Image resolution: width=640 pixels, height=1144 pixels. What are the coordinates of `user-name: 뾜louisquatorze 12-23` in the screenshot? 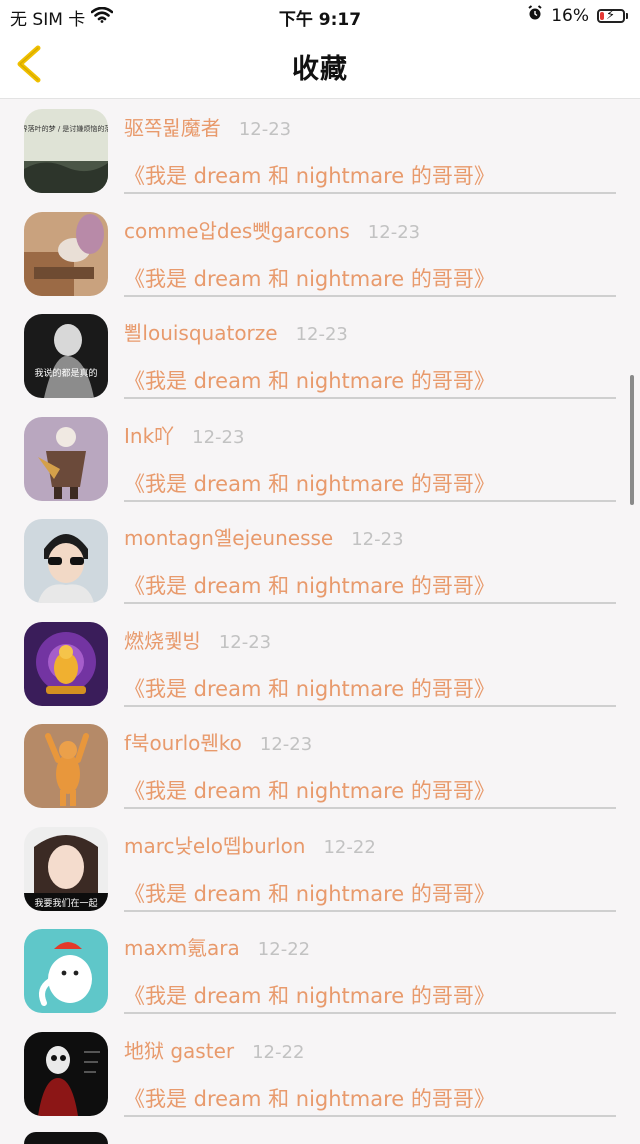 It's located at (236, 331).